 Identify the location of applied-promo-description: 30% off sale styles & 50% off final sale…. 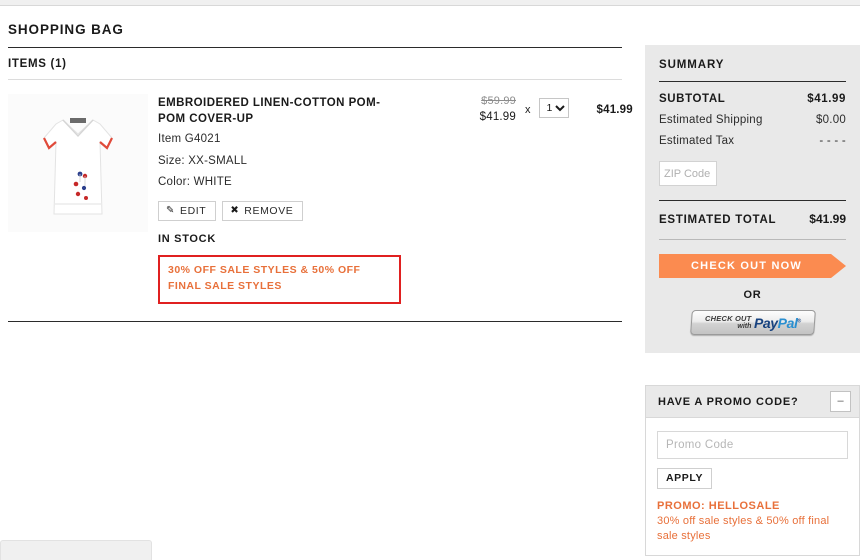
(743, 528).